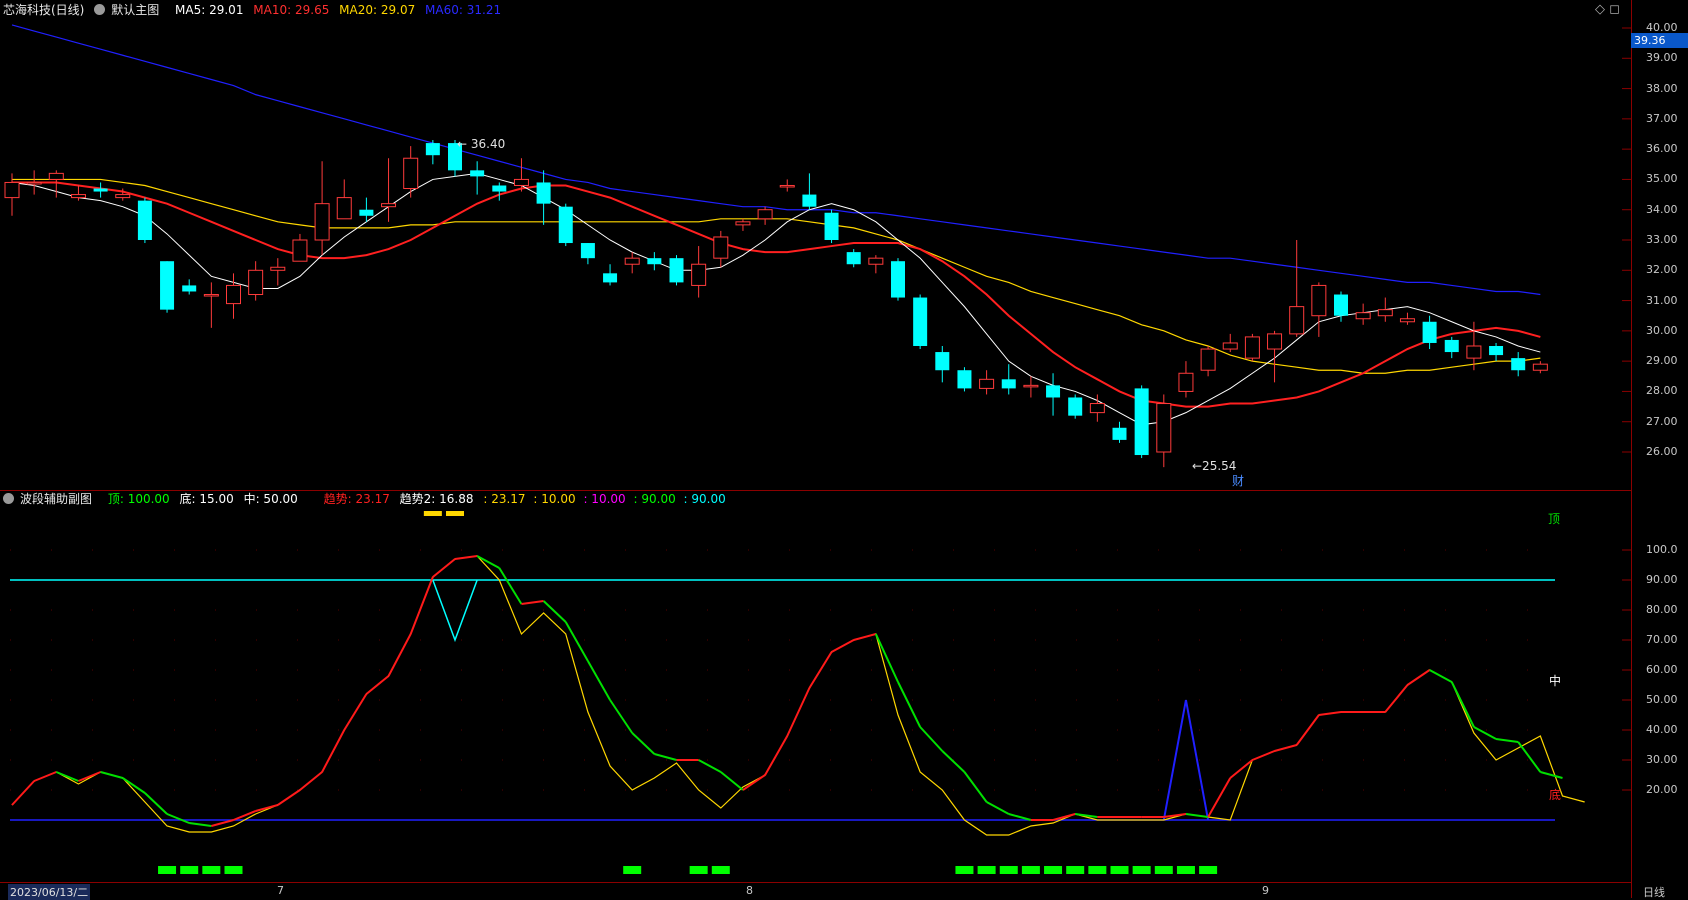  What do you see at coordinates (1662, 330) in the screenshot?
I see `price-tick-label: 30.00` at bounding box center [1662, 330].